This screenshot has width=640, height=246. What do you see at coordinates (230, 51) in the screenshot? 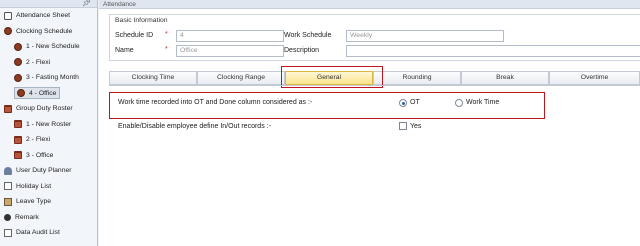
I see `name-field: Office` at bounding box center [230, 51].